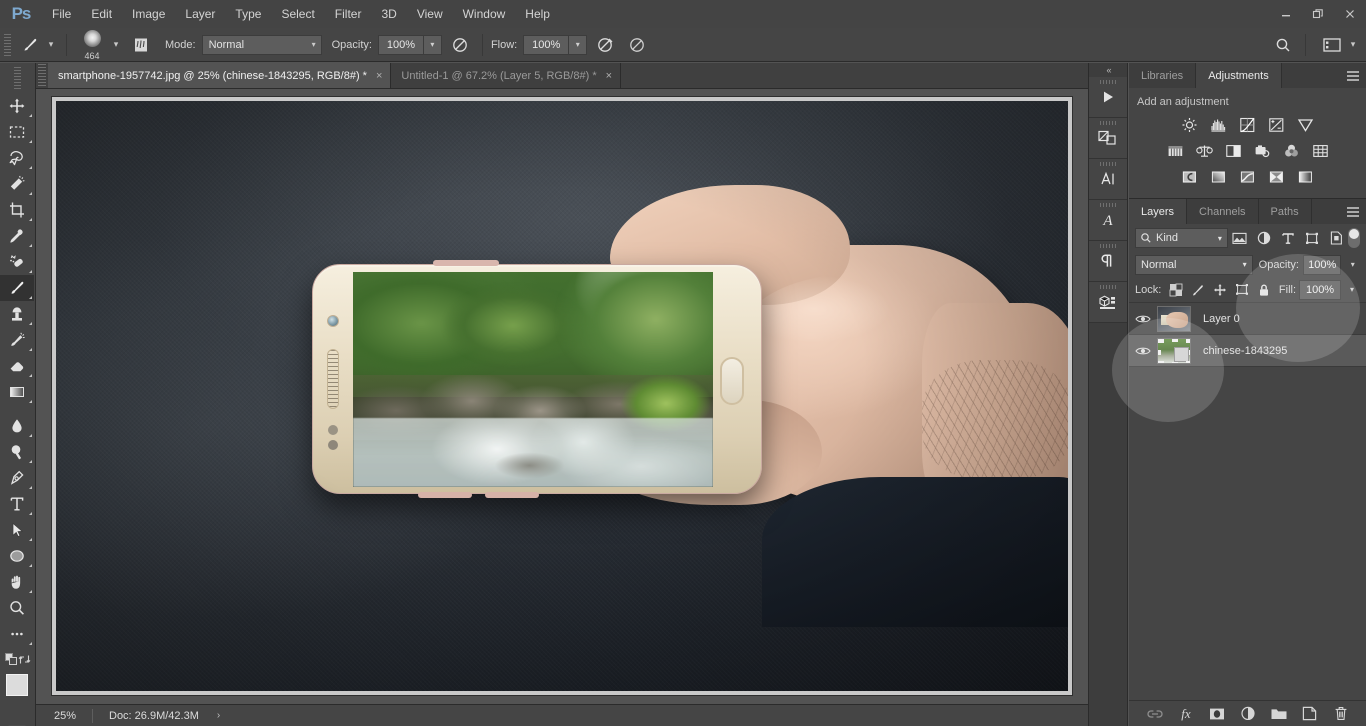 The height and width of the screenshot is (726, 1366). Describe the element at coordinates (1247, 319) in the screenshot. I see `layer-row-layer-0: Layer 0` at that location.